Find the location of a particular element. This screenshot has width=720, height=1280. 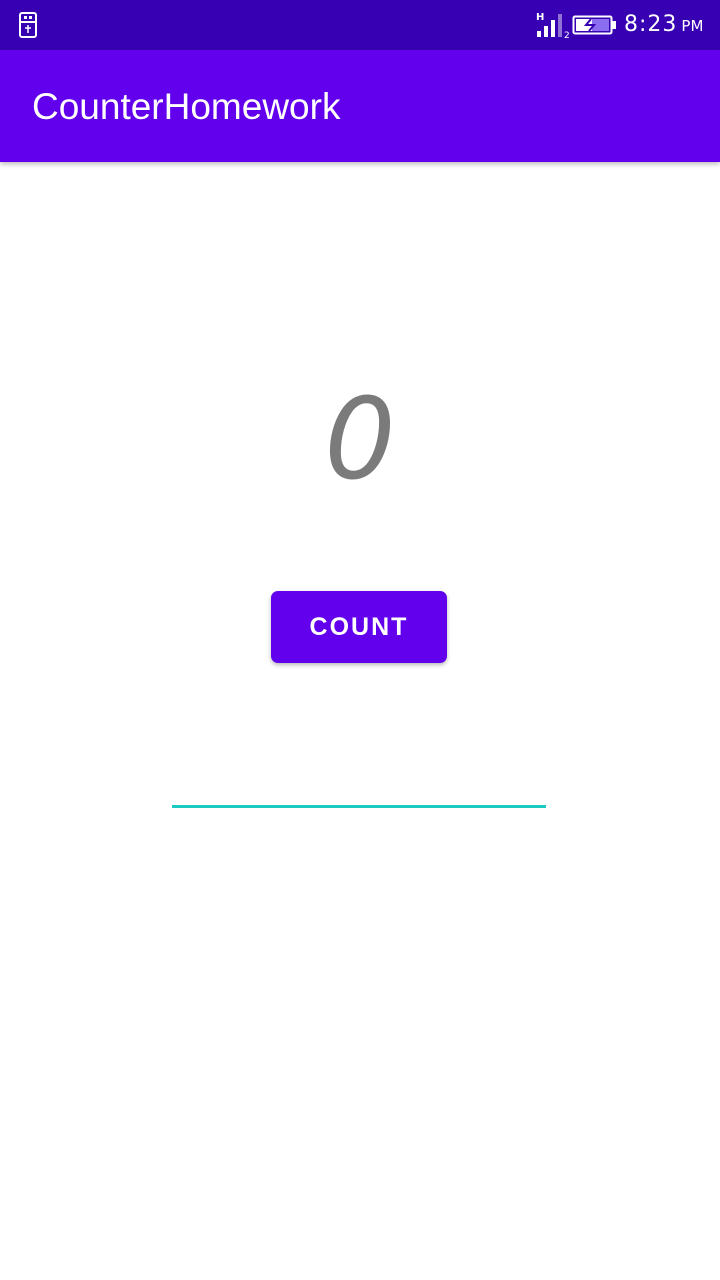

svg-text: 2 is located at coordinates (567, 35).